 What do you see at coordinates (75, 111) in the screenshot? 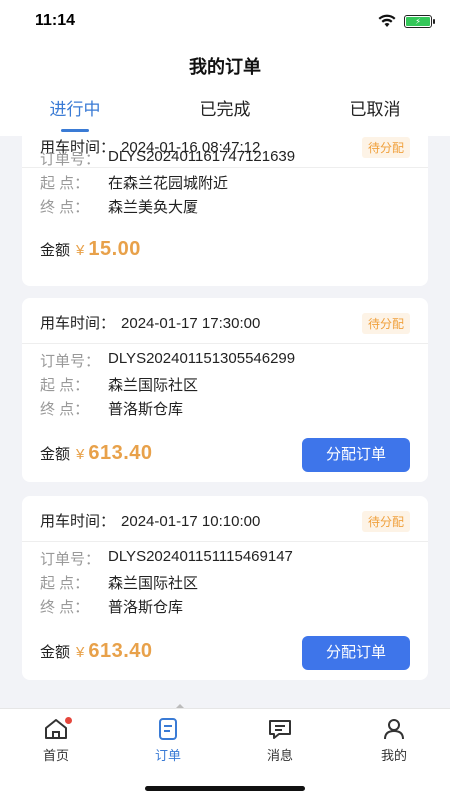
I see `tab-in-progress: 进行中` at bounding box center [75, 111].